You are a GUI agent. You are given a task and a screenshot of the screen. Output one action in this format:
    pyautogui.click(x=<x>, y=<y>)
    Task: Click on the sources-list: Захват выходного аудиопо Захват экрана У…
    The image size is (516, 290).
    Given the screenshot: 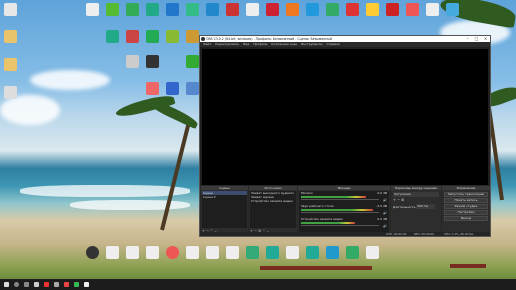 What is the action you would take?
    pyautogui.click(x=273, y=209)
    